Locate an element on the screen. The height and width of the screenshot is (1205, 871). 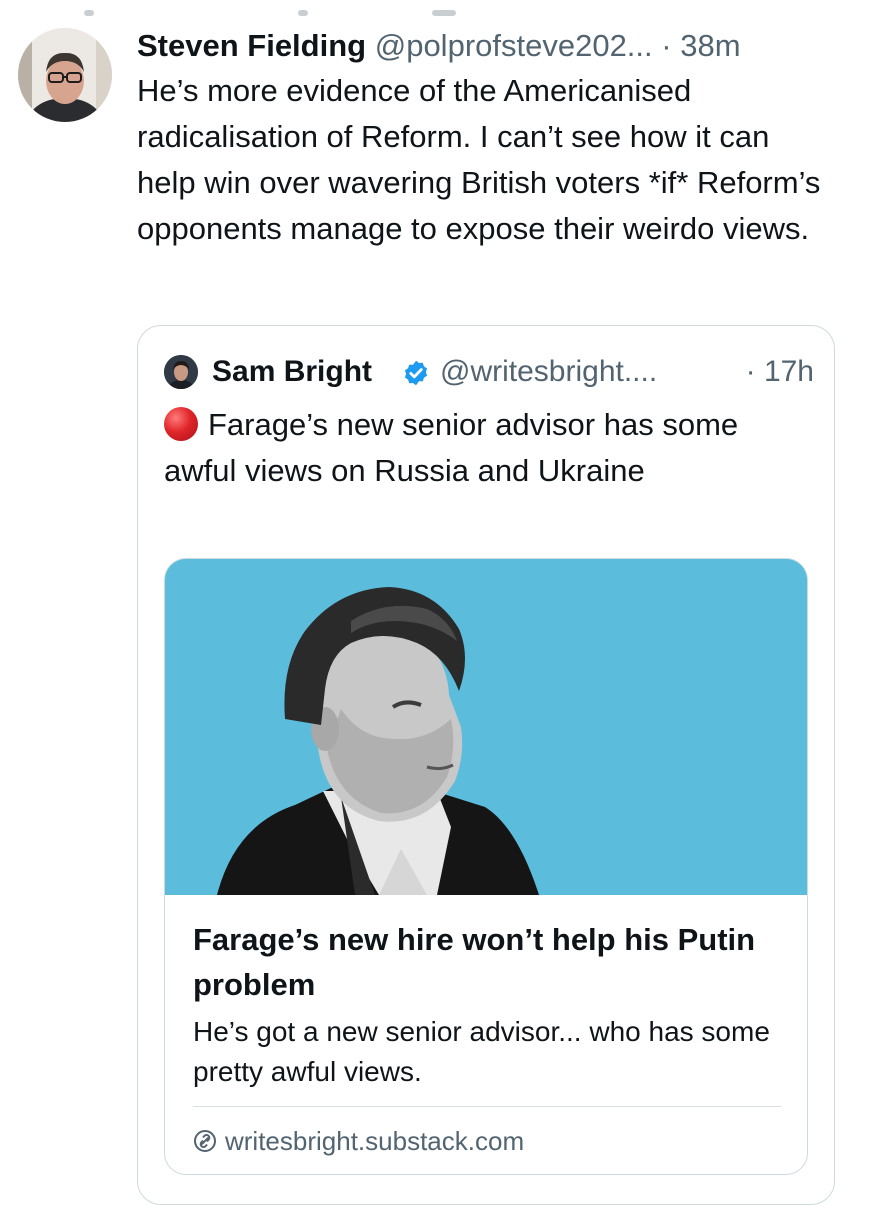
red-circle-emoji is located at coordinates (181, 424).